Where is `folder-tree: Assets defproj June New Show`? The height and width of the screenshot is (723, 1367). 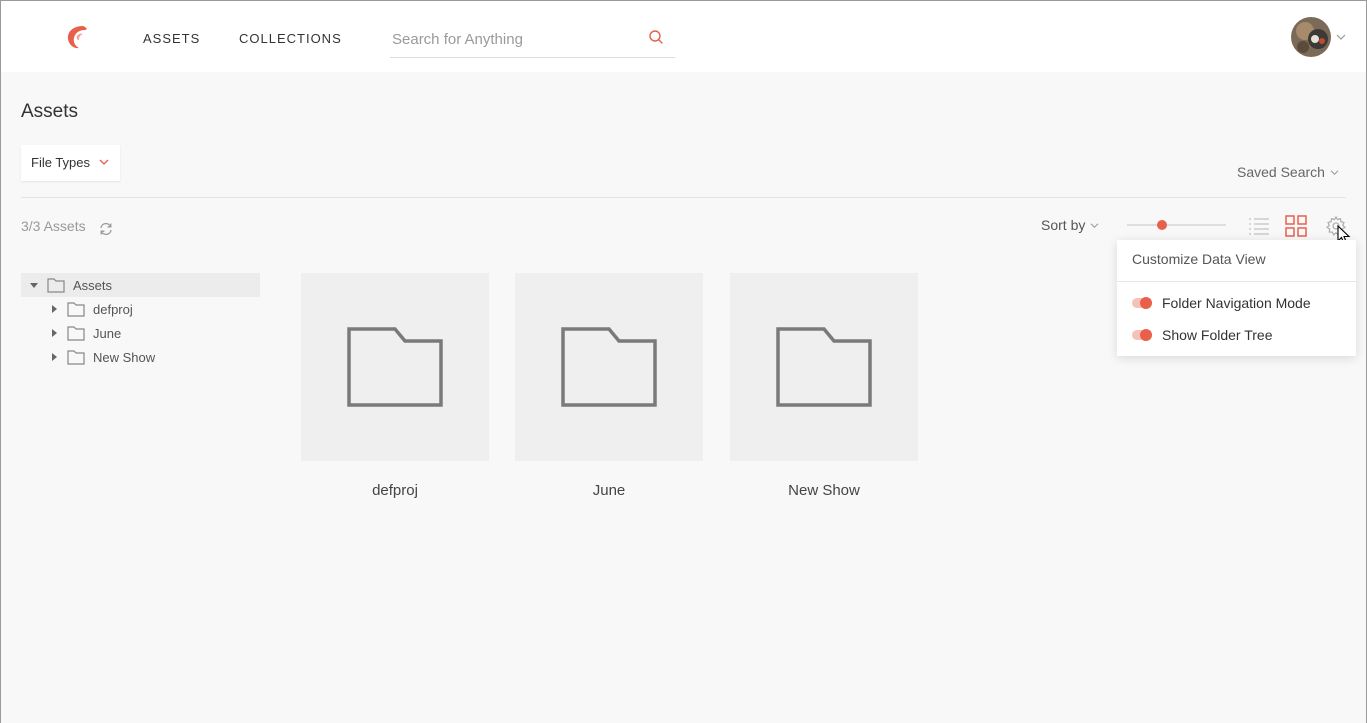 folder-tree: Assets defproj June New Show is located at coordinates (140, 321).